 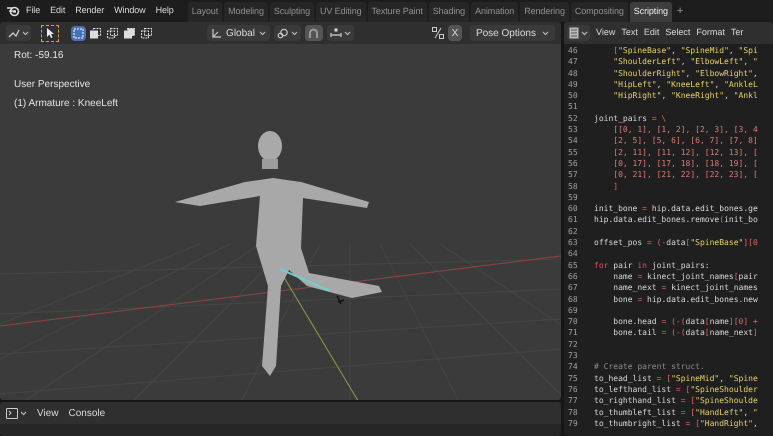 I want to click on line-number: 52, so click(x=573, y=118).